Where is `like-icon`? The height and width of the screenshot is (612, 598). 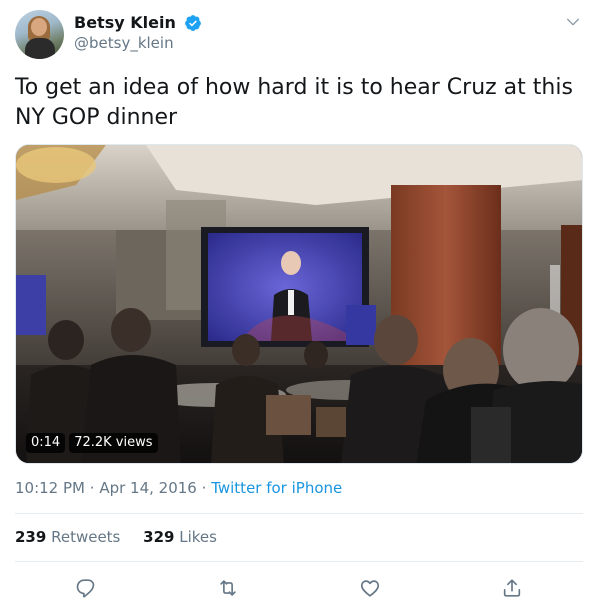 like-icon is located at coordinates (370, 588).